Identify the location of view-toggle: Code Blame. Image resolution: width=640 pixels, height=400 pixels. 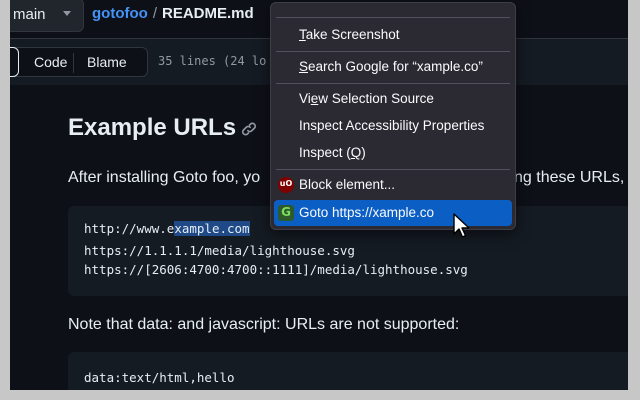
(79, 62).